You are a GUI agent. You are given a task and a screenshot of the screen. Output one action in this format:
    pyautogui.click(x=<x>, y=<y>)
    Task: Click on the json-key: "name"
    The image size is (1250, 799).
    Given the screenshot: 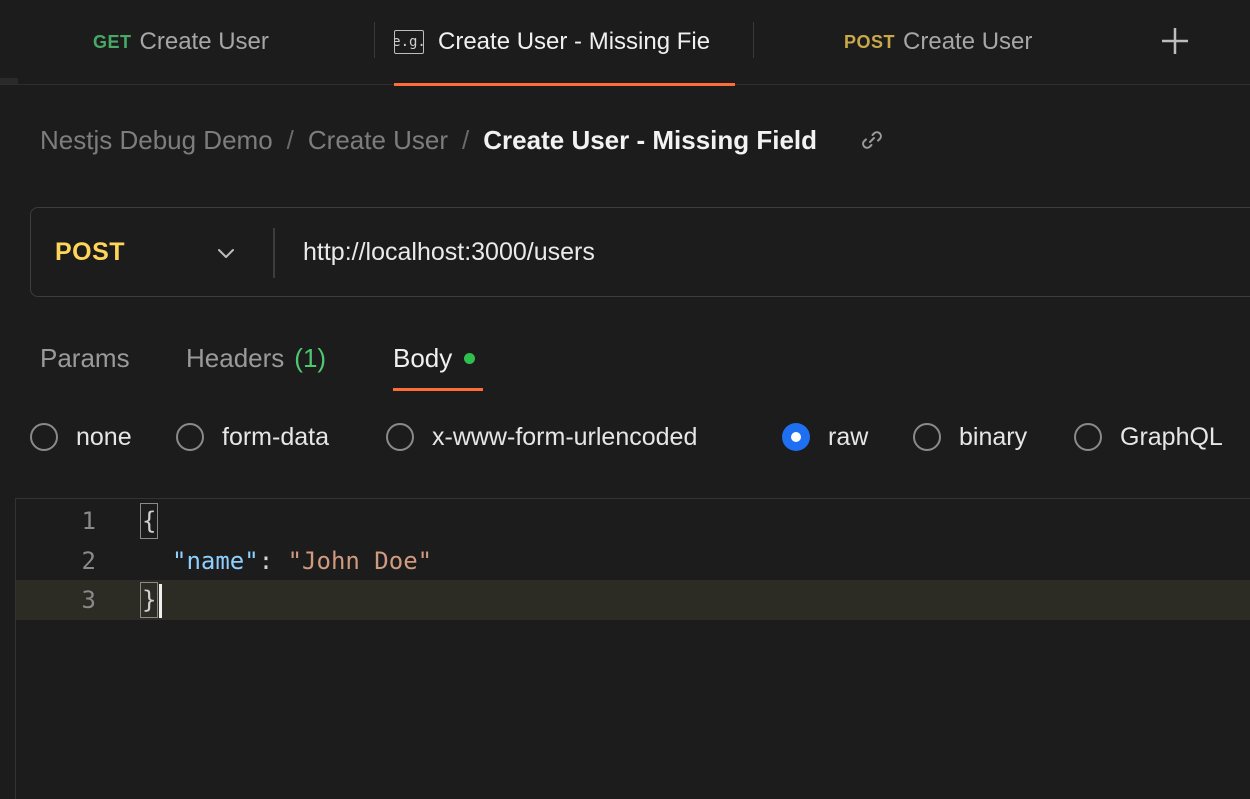 What is the action you would take?
    pyautogui.click(x=215, y=561)
    